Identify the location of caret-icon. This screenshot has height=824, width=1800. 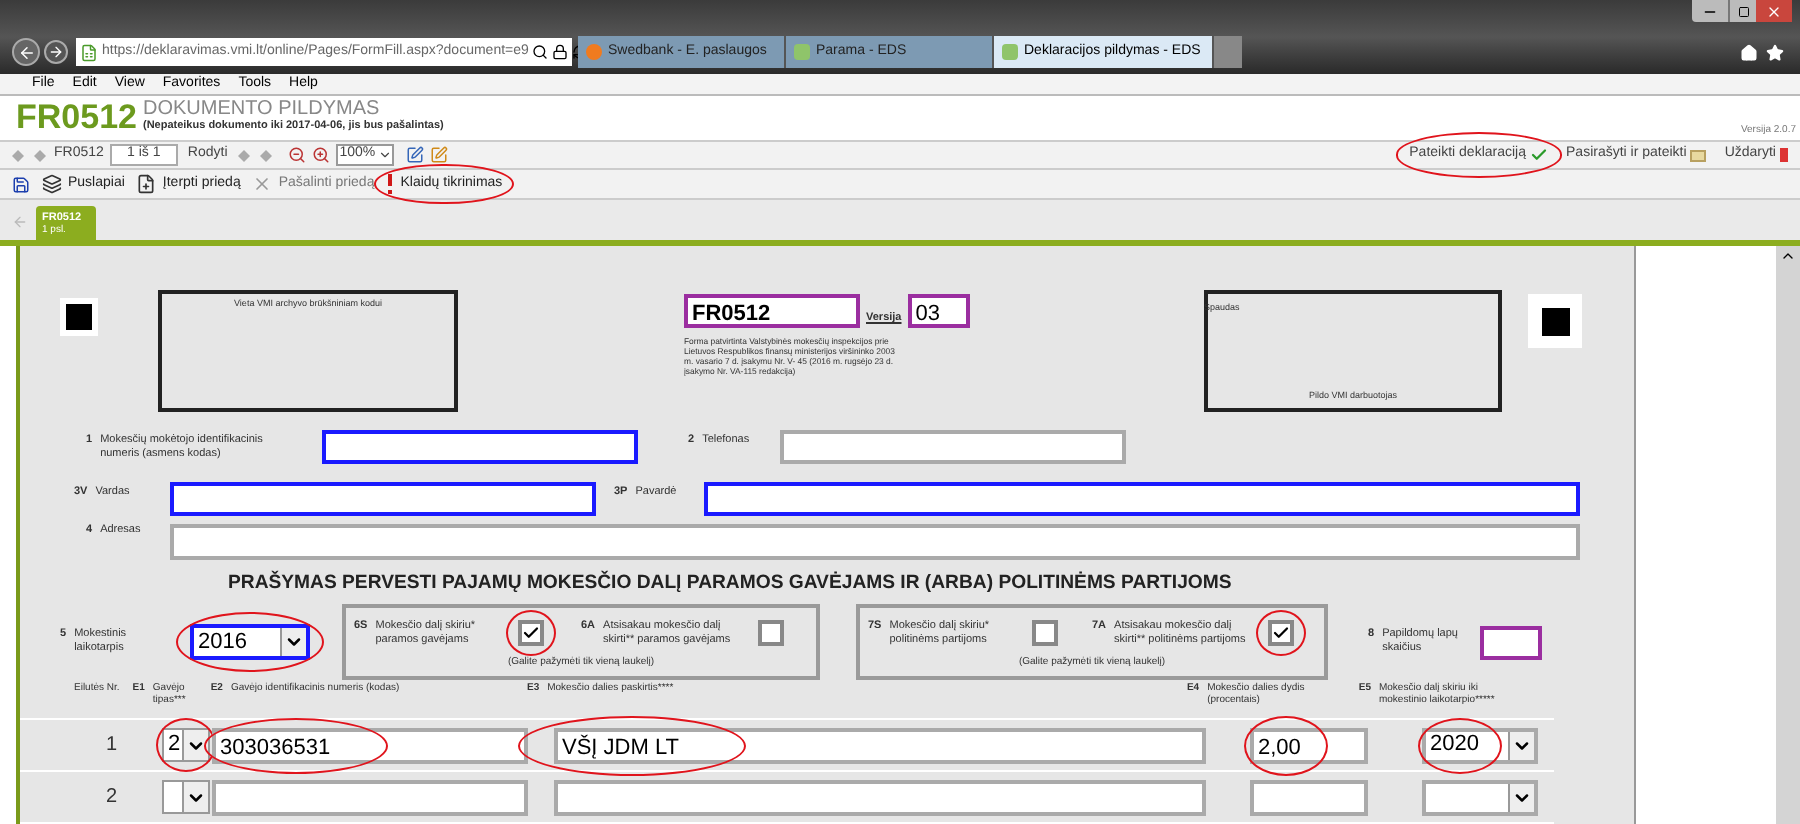
(384, 155).